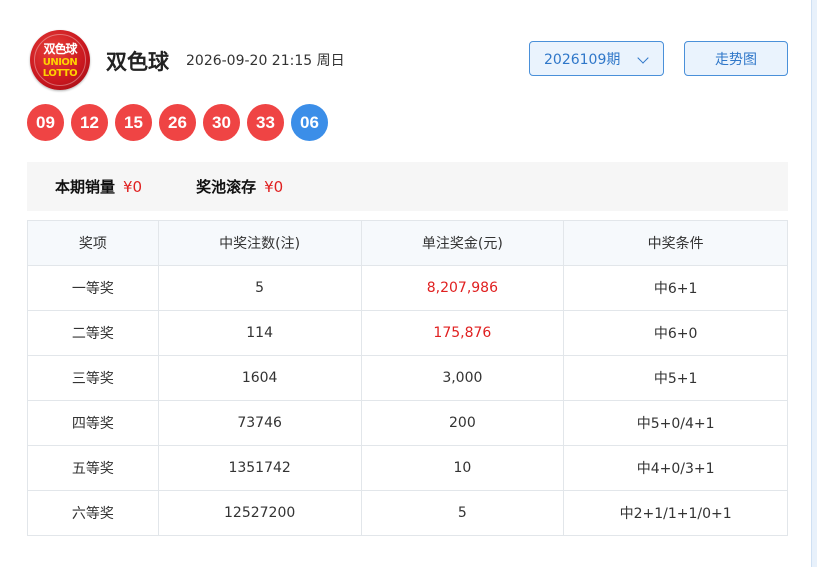 The width and height of the screenshot is (817, 567). What do you see at coordinates (462, 333) in the screenshot?
I see `prize-amount: 175,876` at bounding box center [462, 333].